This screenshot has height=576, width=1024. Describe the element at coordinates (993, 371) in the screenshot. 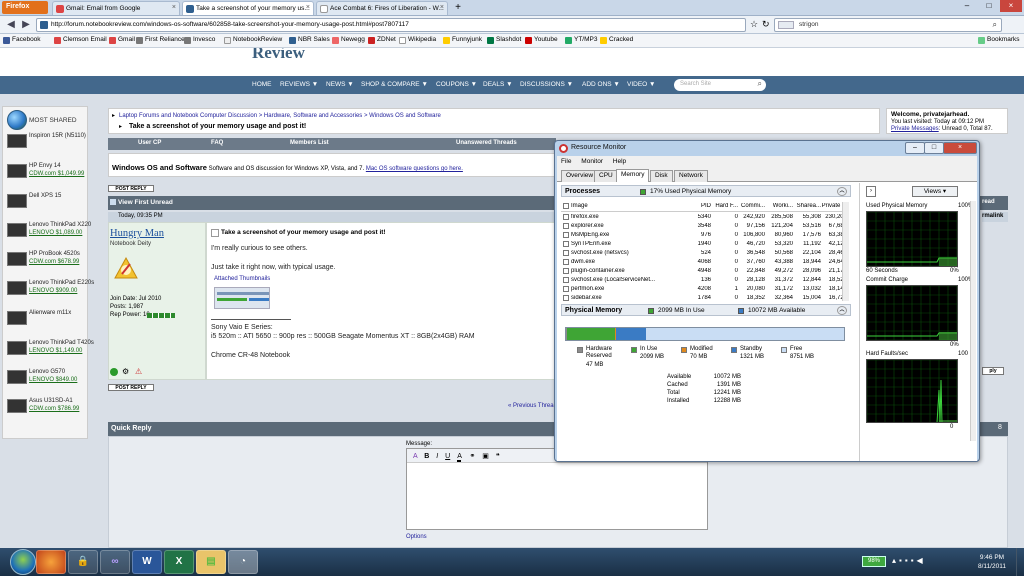

I see `reply-button: ply` at that location.